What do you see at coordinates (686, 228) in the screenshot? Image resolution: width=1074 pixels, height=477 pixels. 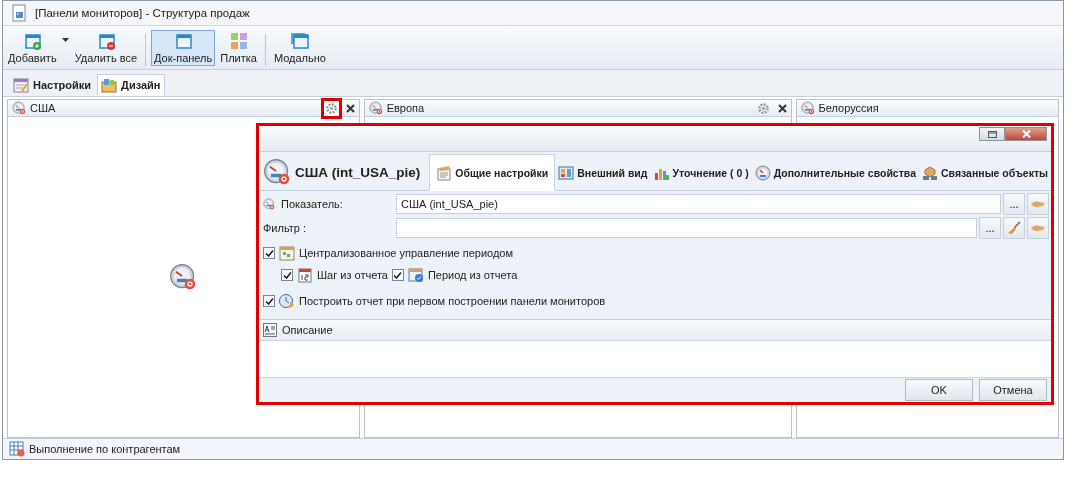 I see `input-field` at bounding box center [686, 228].